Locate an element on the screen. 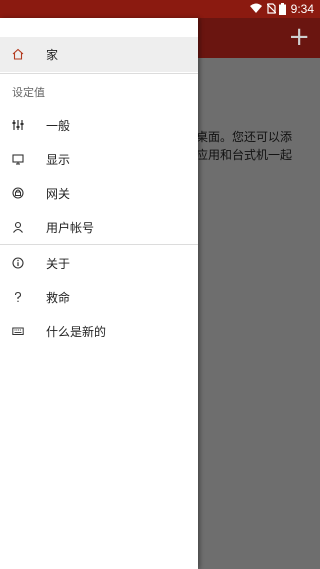  nav-item-user-account: 用户帐号 is located at coordinates (99, 227).